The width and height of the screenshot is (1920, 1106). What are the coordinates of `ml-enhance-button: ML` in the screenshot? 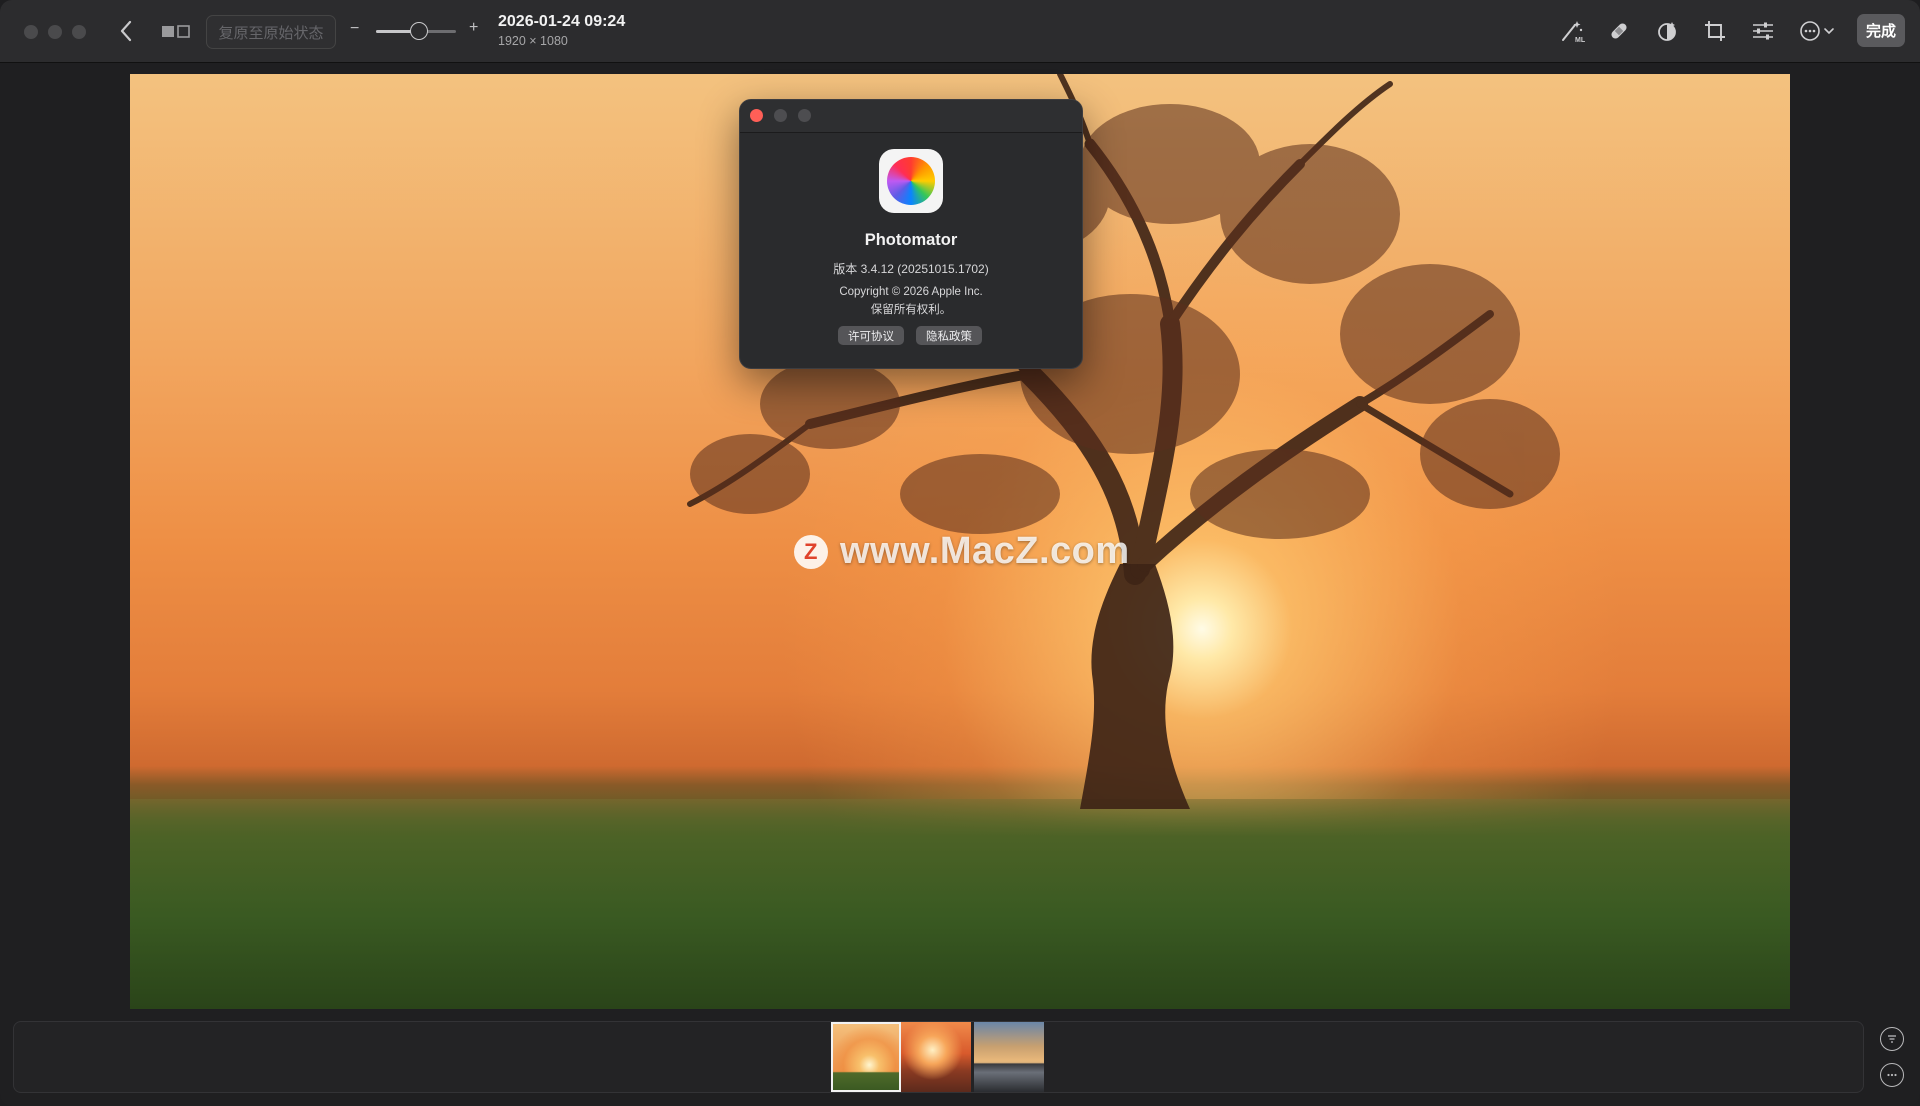 It's located at (1573, 31).